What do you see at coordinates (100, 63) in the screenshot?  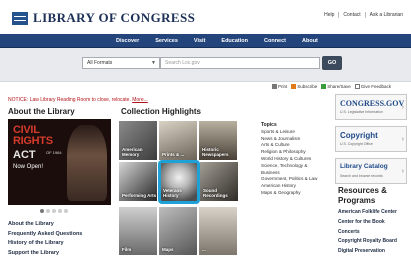 I see `format-select-value: All Formats` at bounding box center [100, 63].